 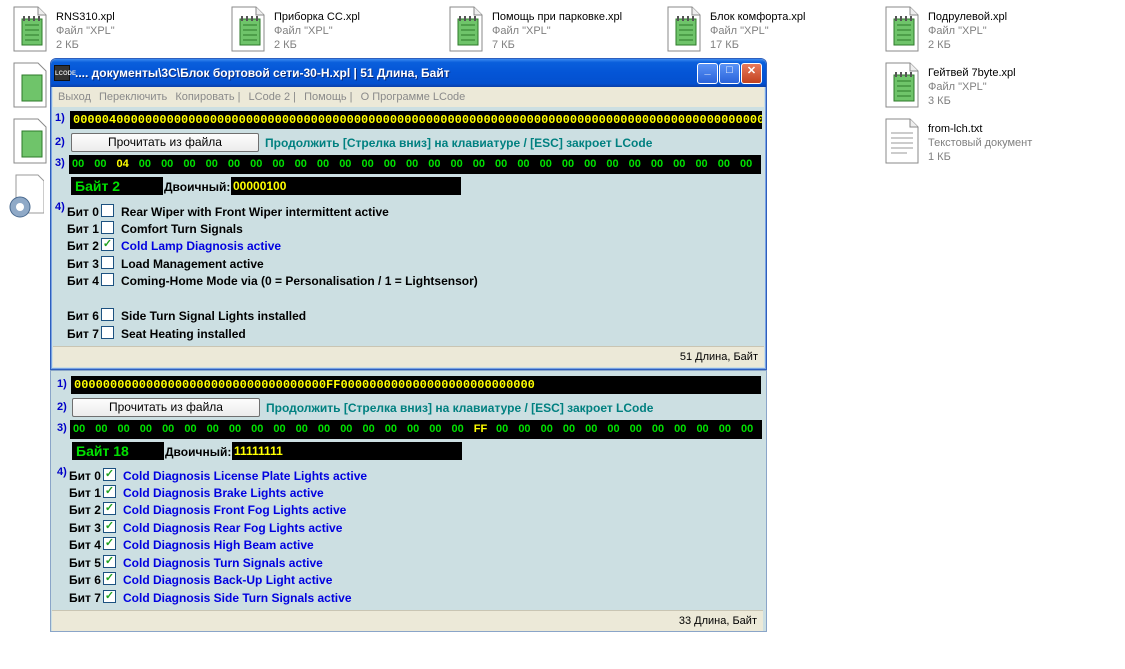 I want to click on menu-copy: Копировать |, so click(x=207, y=97).